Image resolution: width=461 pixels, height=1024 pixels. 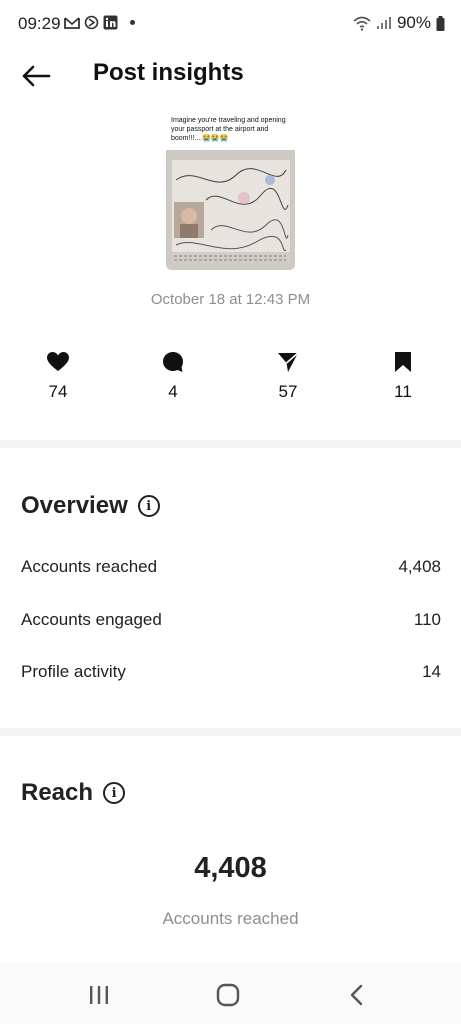 What do you see at coordinates (110, 22) in the screenshot?
I see `linkedin-icon` at bounding box center [110, 22].